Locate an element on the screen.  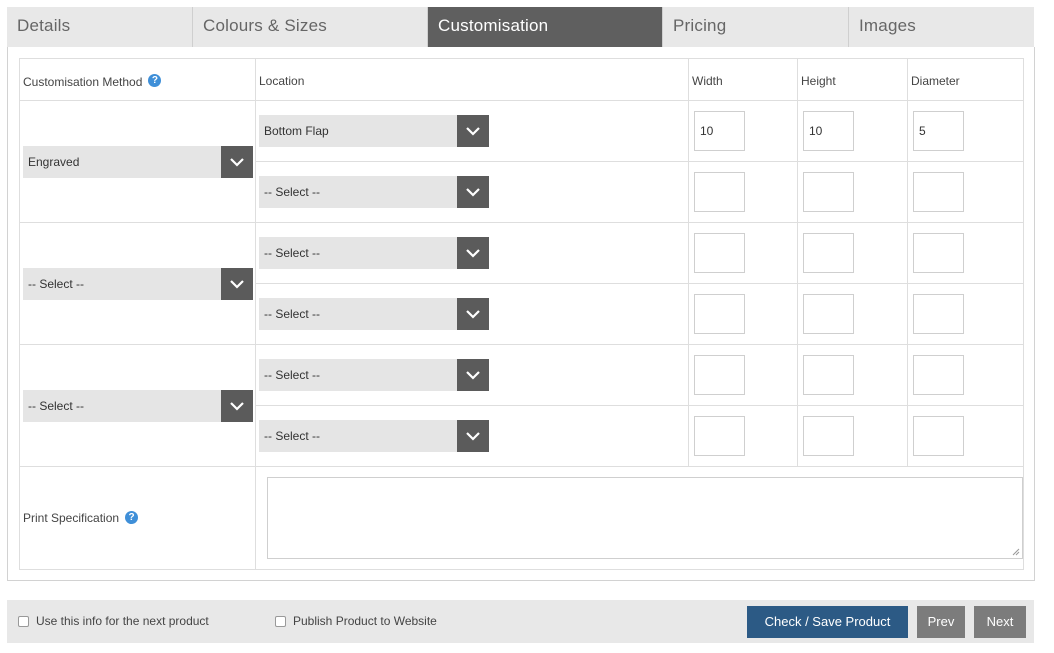
width-header: Width is located at coordinates (743, 79).